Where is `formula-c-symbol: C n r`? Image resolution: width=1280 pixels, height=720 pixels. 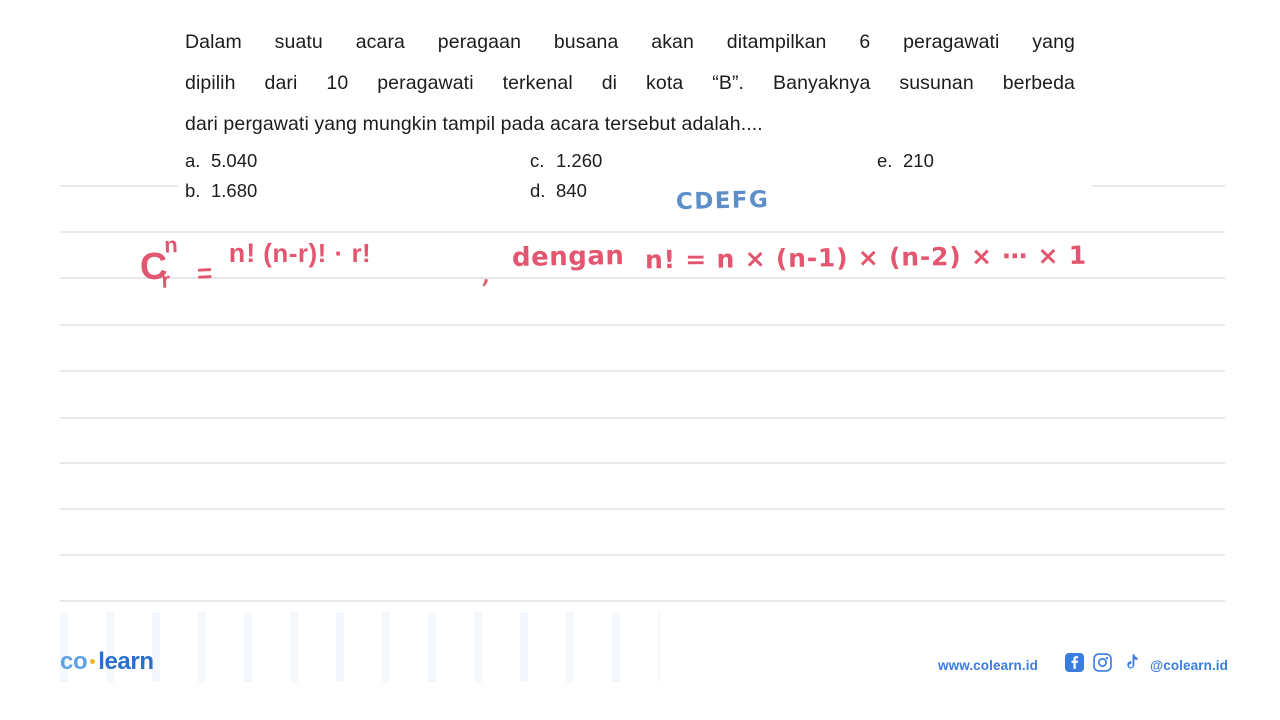
formula-c-symbol: C n r is located at coordinates (158, 262).